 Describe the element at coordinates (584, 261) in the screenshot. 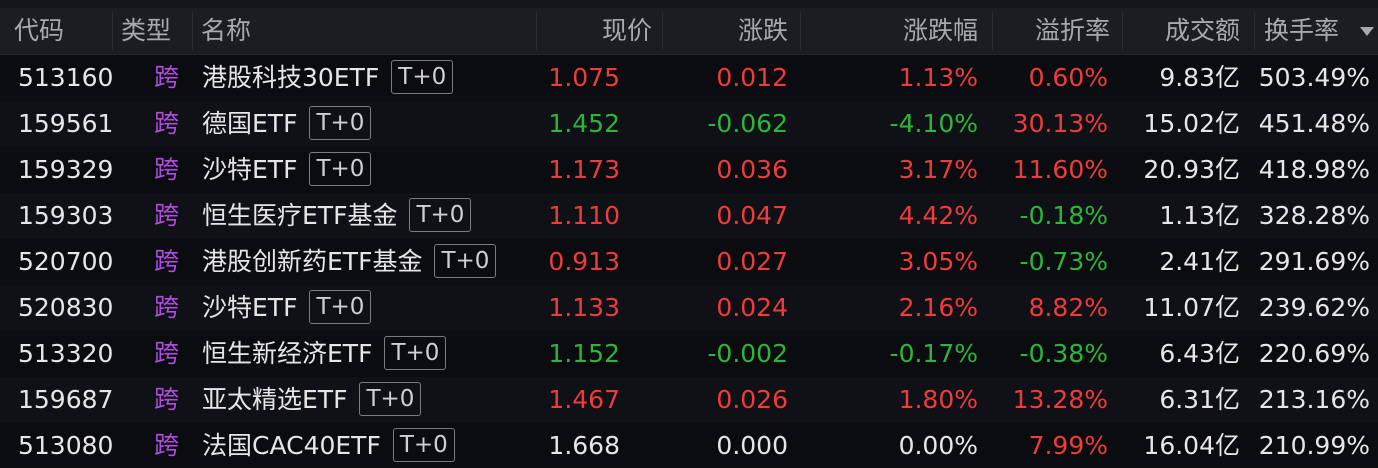

I see `cell-price-text: 0.913` at that location.